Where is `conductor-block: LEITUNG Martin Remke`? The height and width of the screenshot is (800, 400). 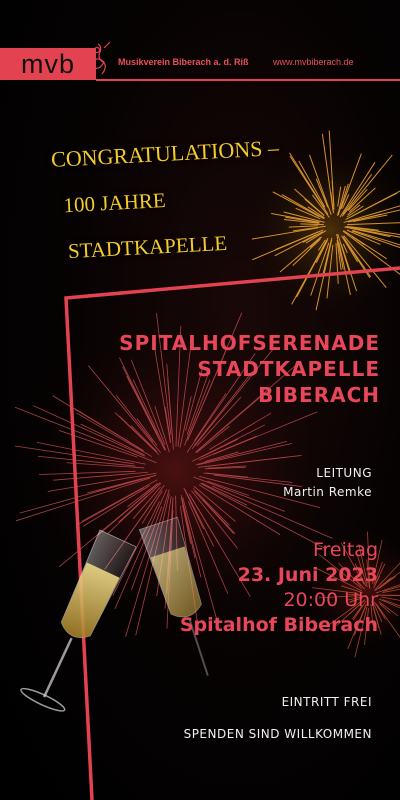
conductor-block: LEITUNG Martin Remke is located at coordinates (327, 483).